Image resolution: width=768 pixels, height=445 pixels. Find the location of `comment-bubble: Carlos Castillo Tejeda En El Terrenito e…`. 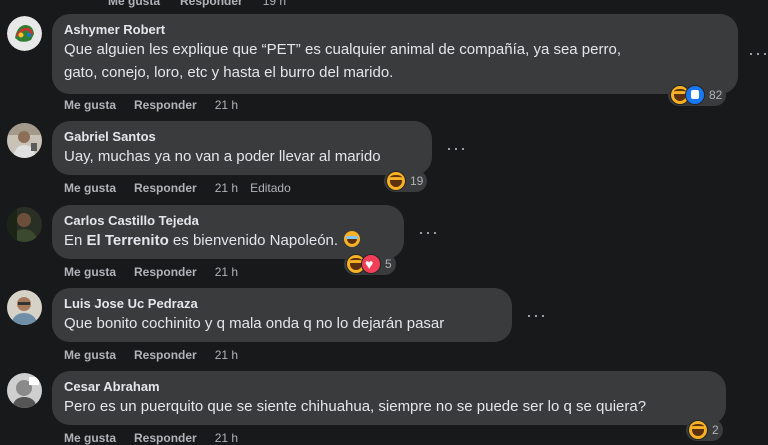

comment-bubble: Carlos Castillo Tejeda En El Terrenito e… is located at coordinates (228, 232).